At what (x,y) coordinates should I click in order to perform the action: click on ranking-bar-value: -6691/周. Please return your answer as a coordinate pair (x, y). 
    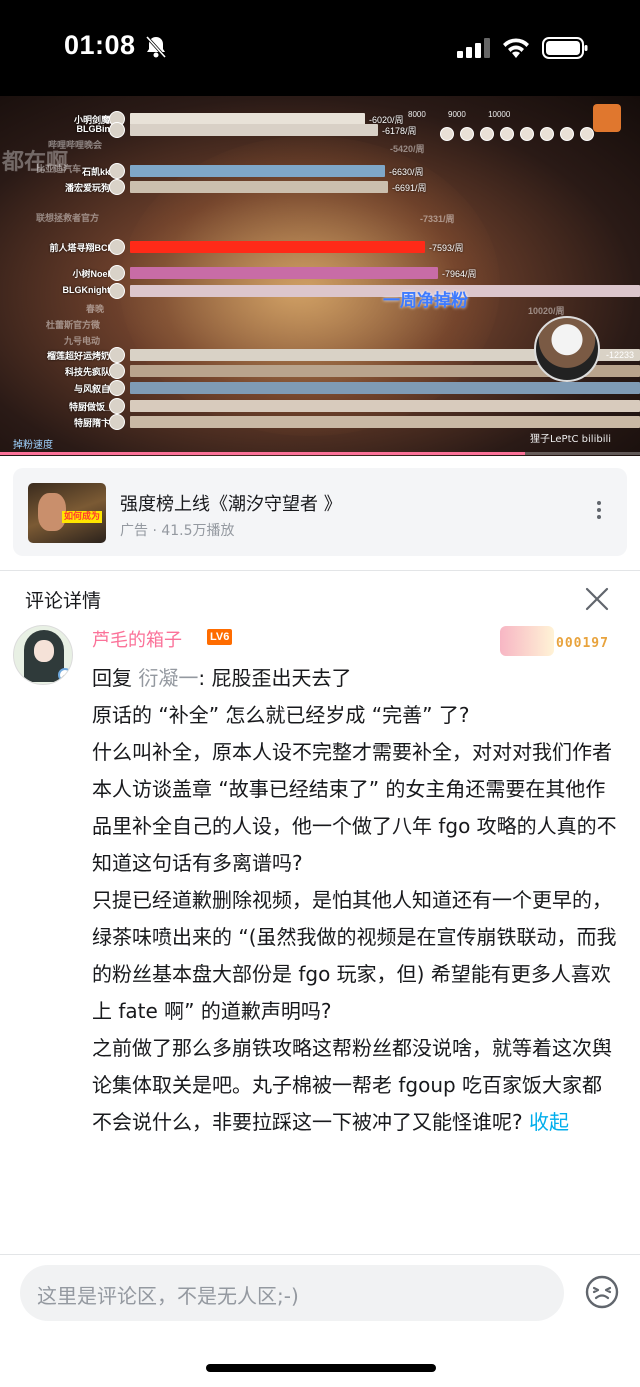
    Looking at the image, I should click on (409, 188).